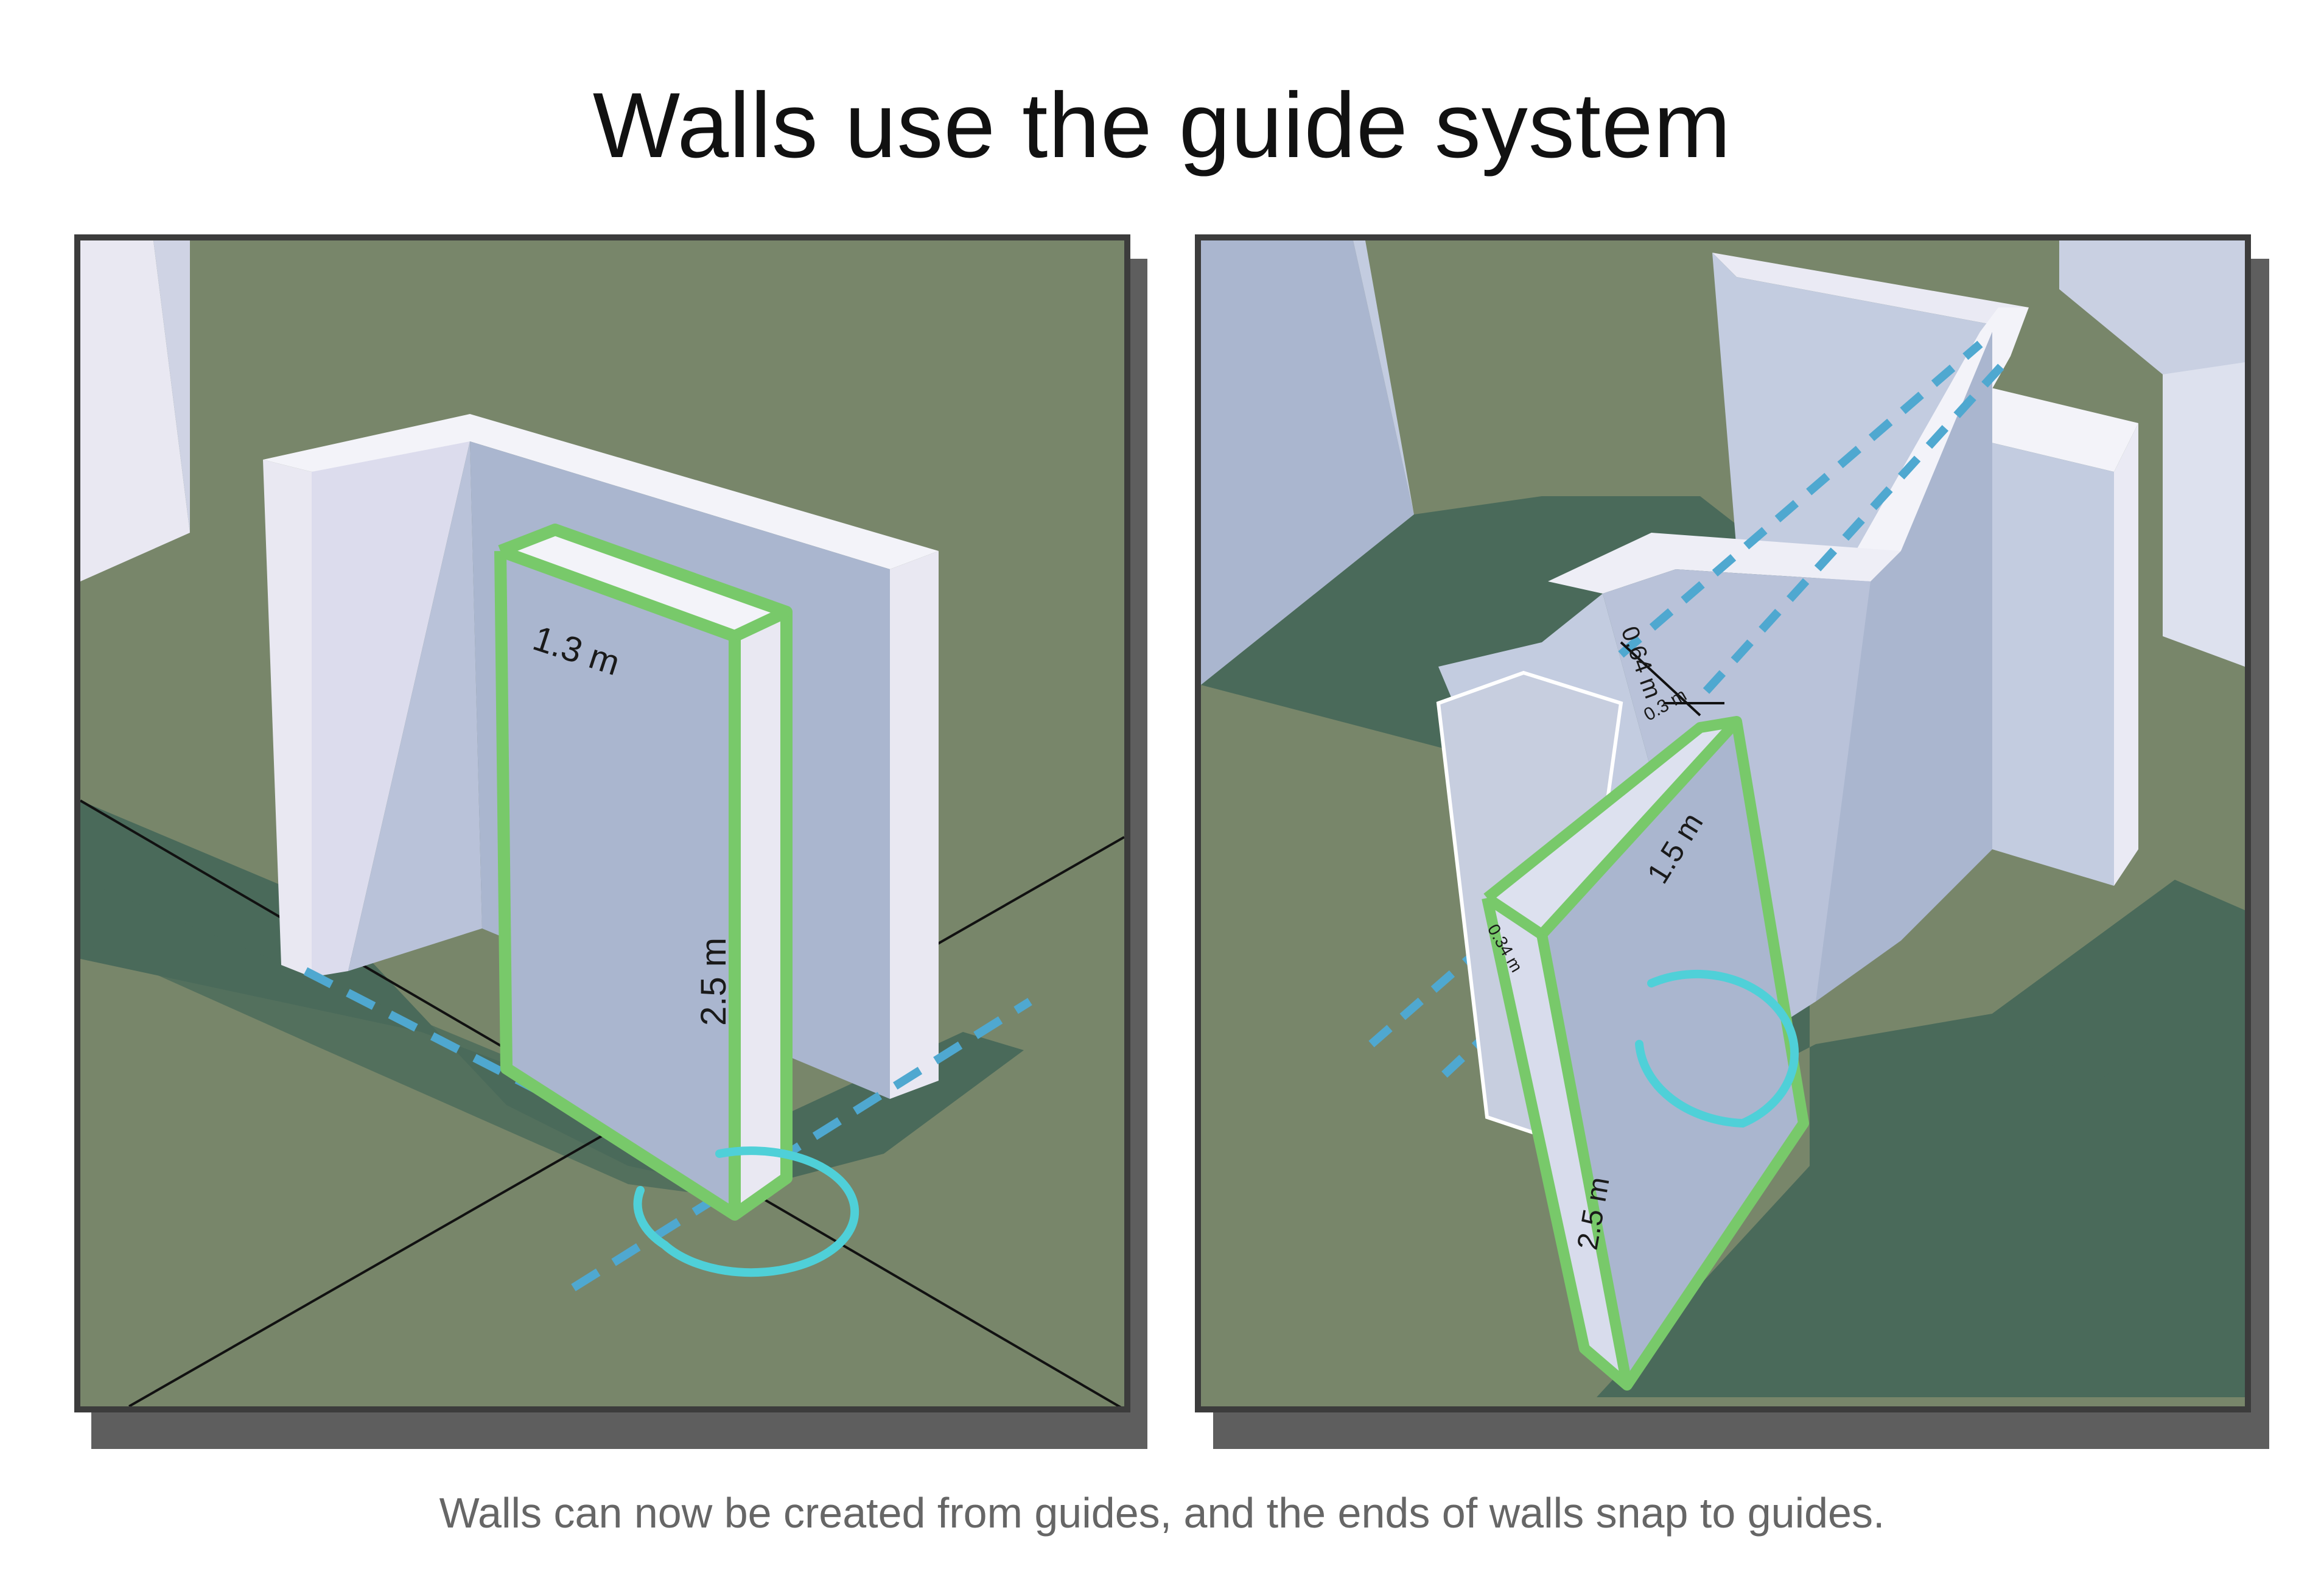 This screenshot has width=2324, height=1589. I want to click on folded-wall-right-end, so click(2126, 654).